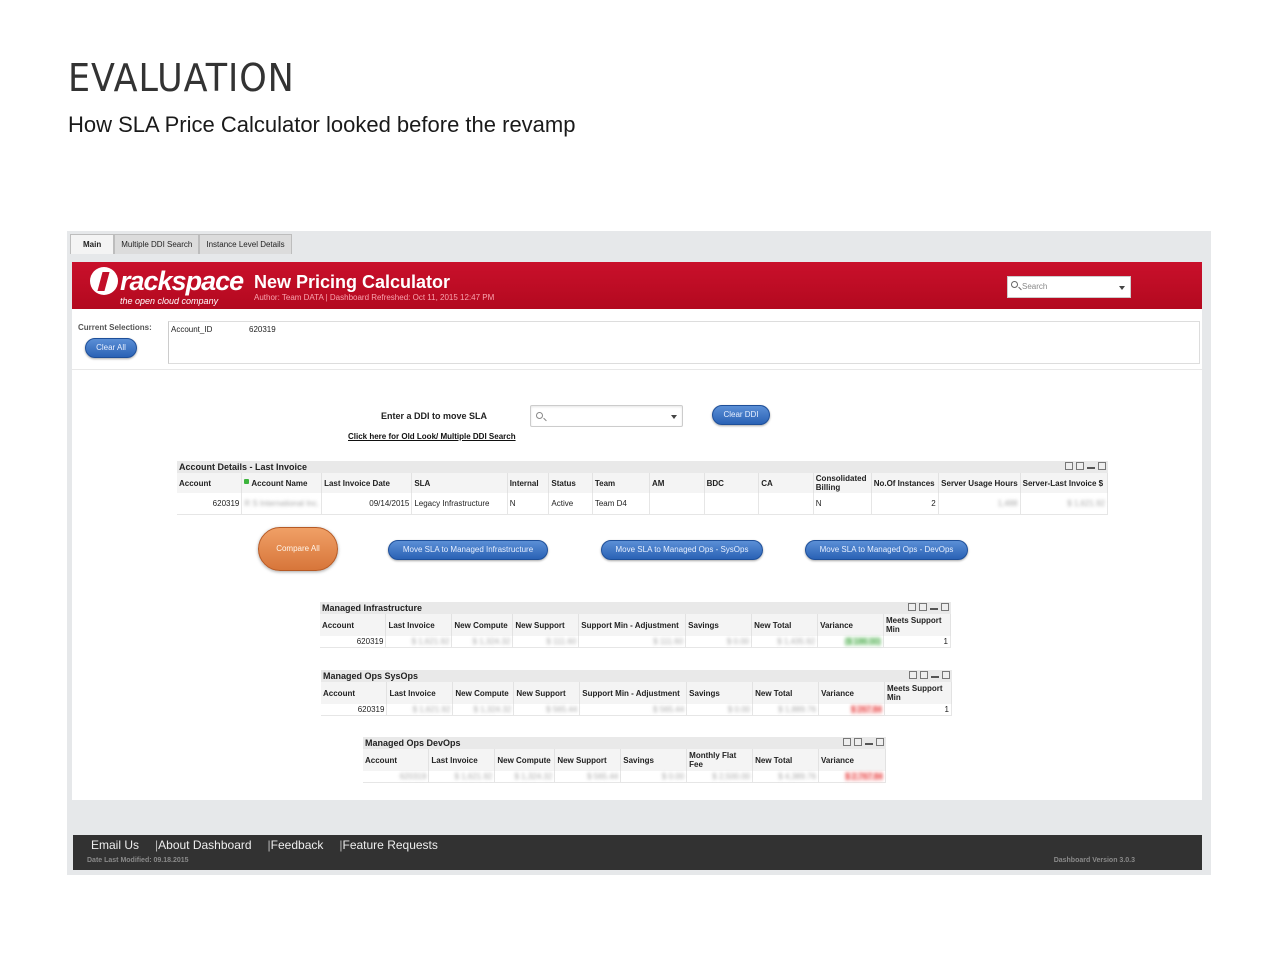  I want to click on col-header: AM, so click(677, 483).